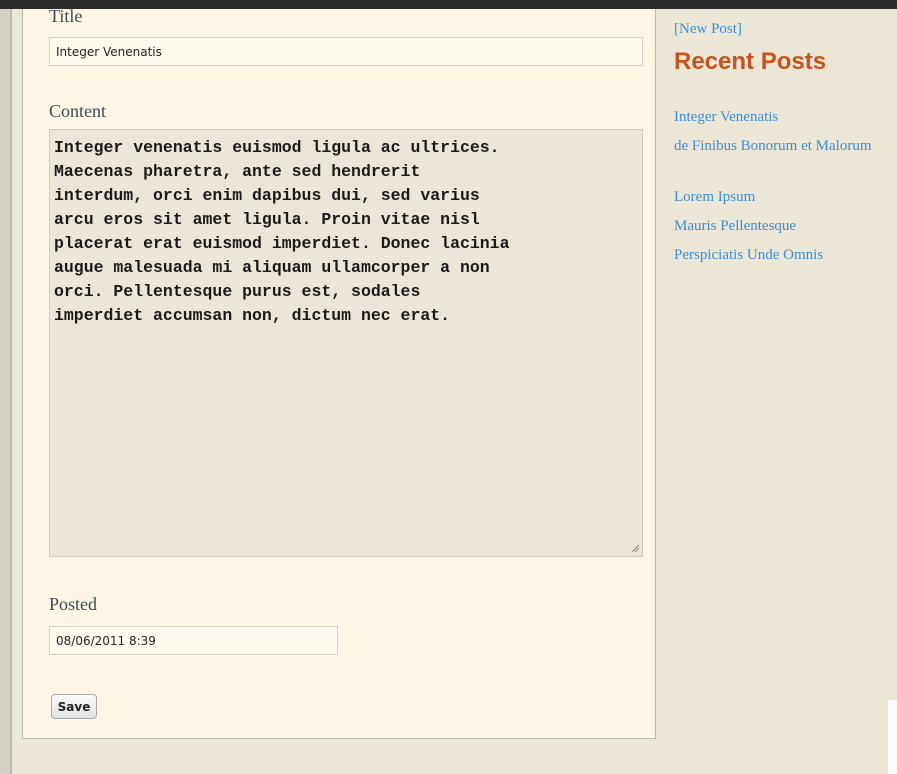 This screenshot has width=897, height=774. Describe the element at coordinates (774, 146) in the screenshot. I see `recent-post-link: de Finibus Bonorum et Malorum` at that location.